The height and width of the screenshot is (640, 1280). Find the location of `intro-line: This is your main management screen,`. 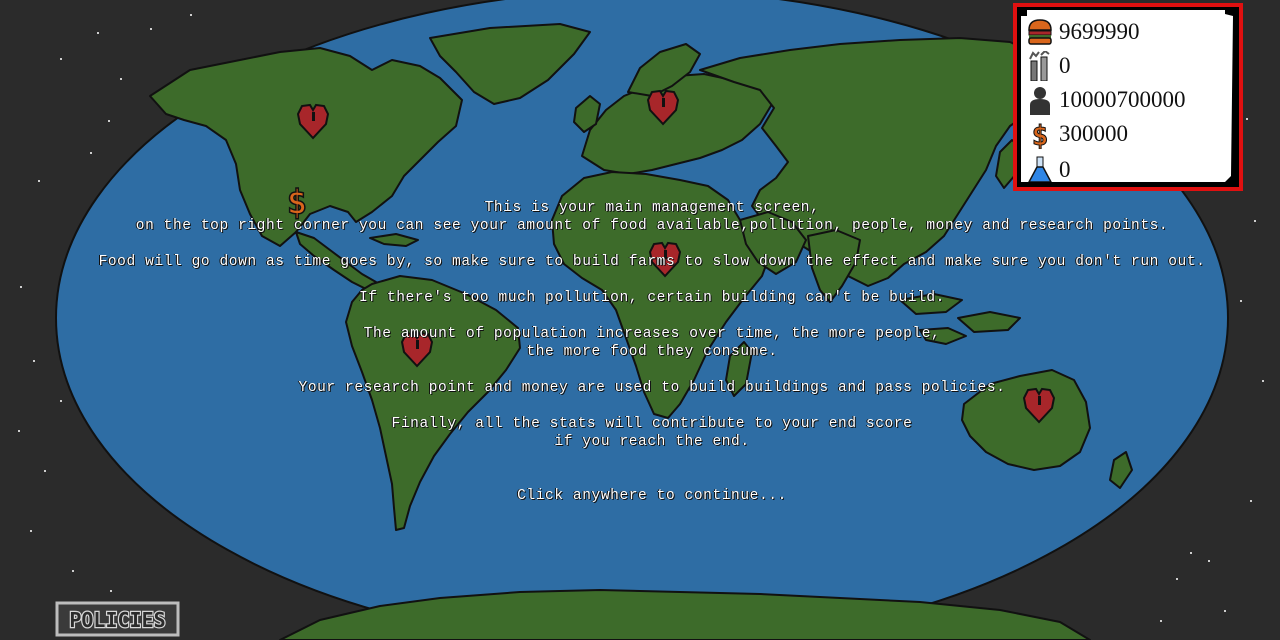

intro-line: This is your main management screen, is located at coordinates (652, 208).